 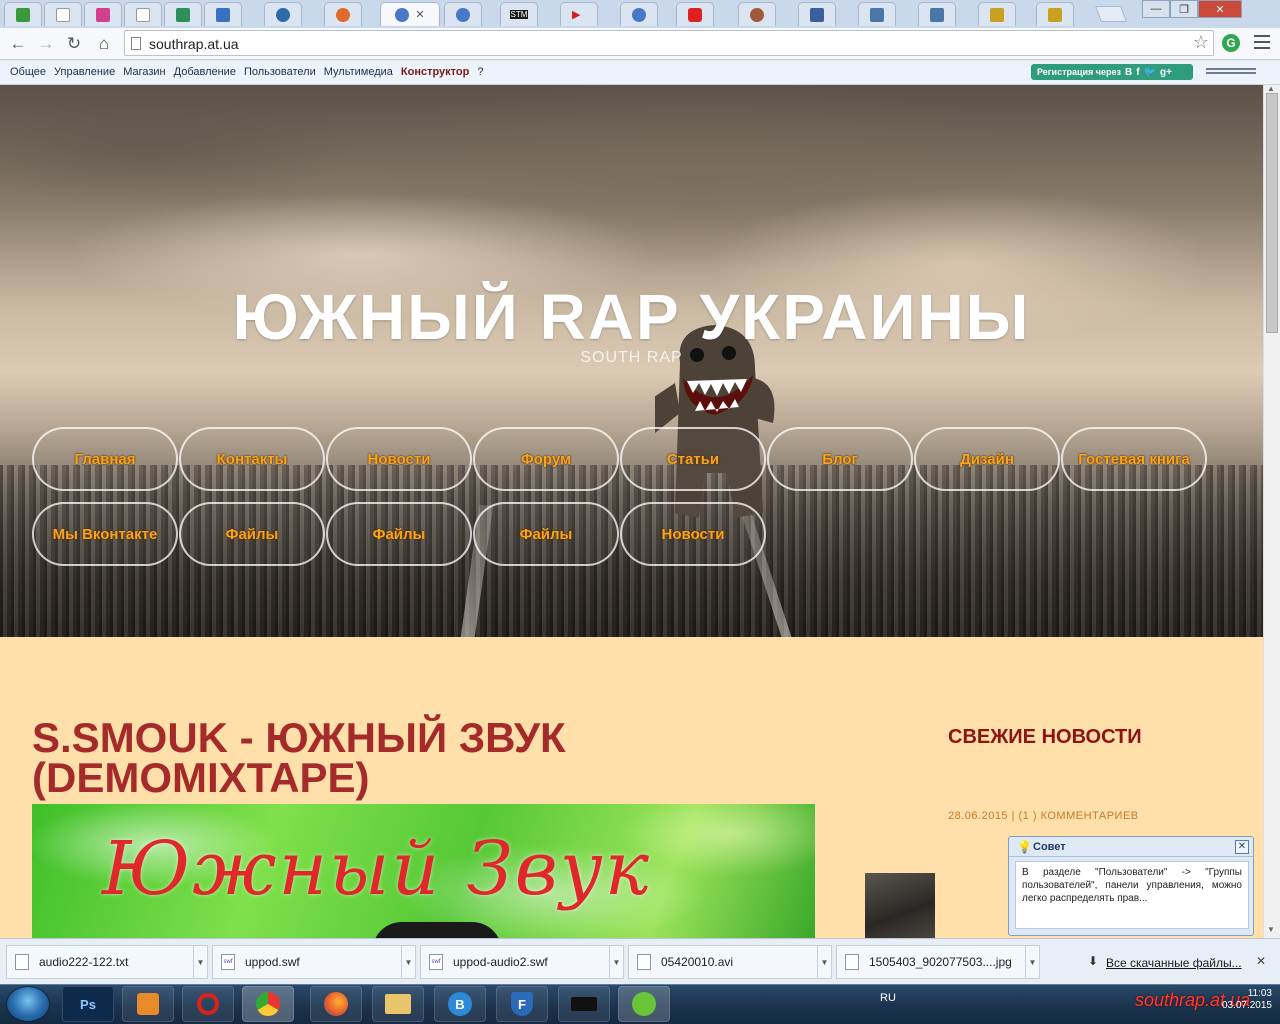 I want to click on google-plus-icon: g+, so click(x=1166, y=72).